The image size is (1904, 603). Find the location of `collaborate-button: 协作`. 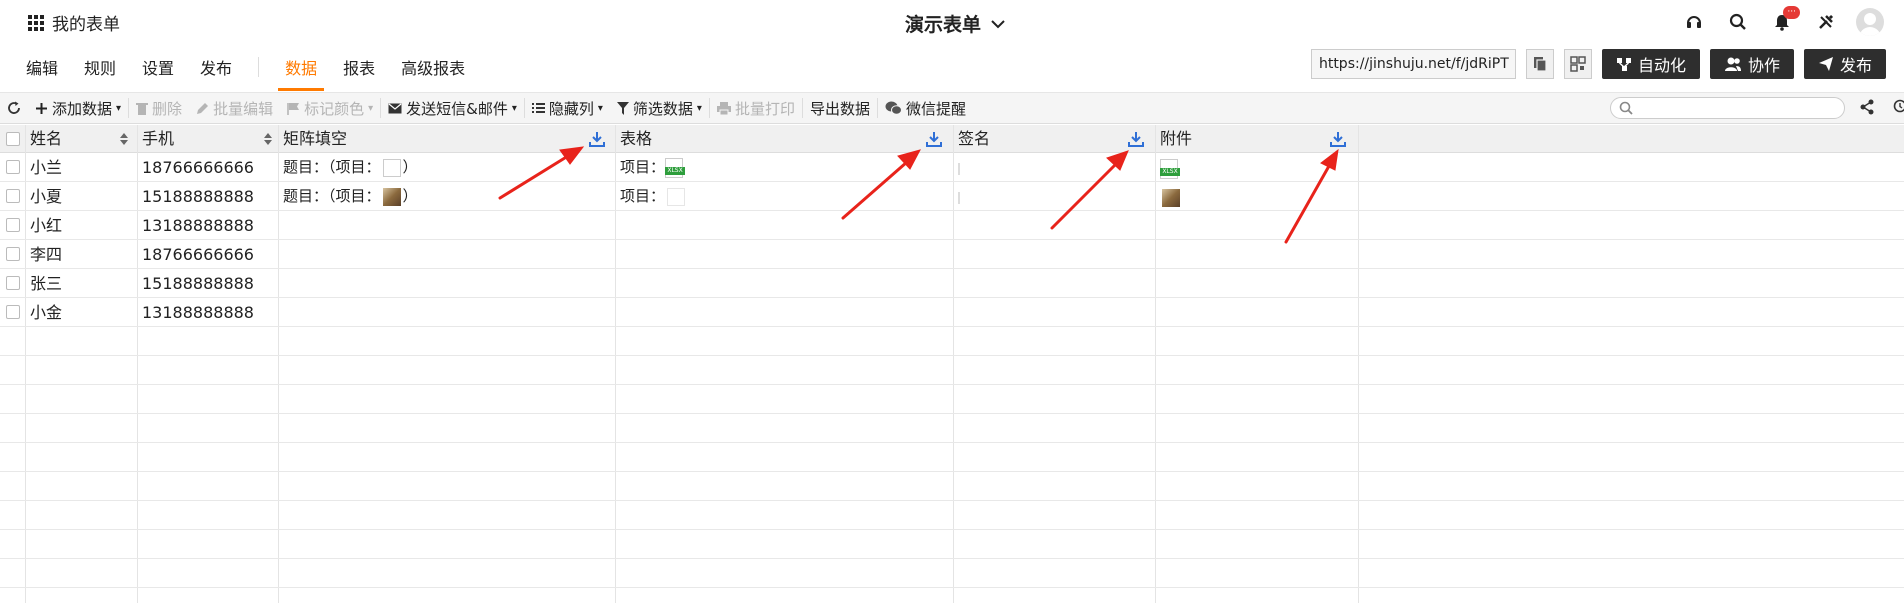

collaborate-button: 协作 is located at coordinates (1751, 64).